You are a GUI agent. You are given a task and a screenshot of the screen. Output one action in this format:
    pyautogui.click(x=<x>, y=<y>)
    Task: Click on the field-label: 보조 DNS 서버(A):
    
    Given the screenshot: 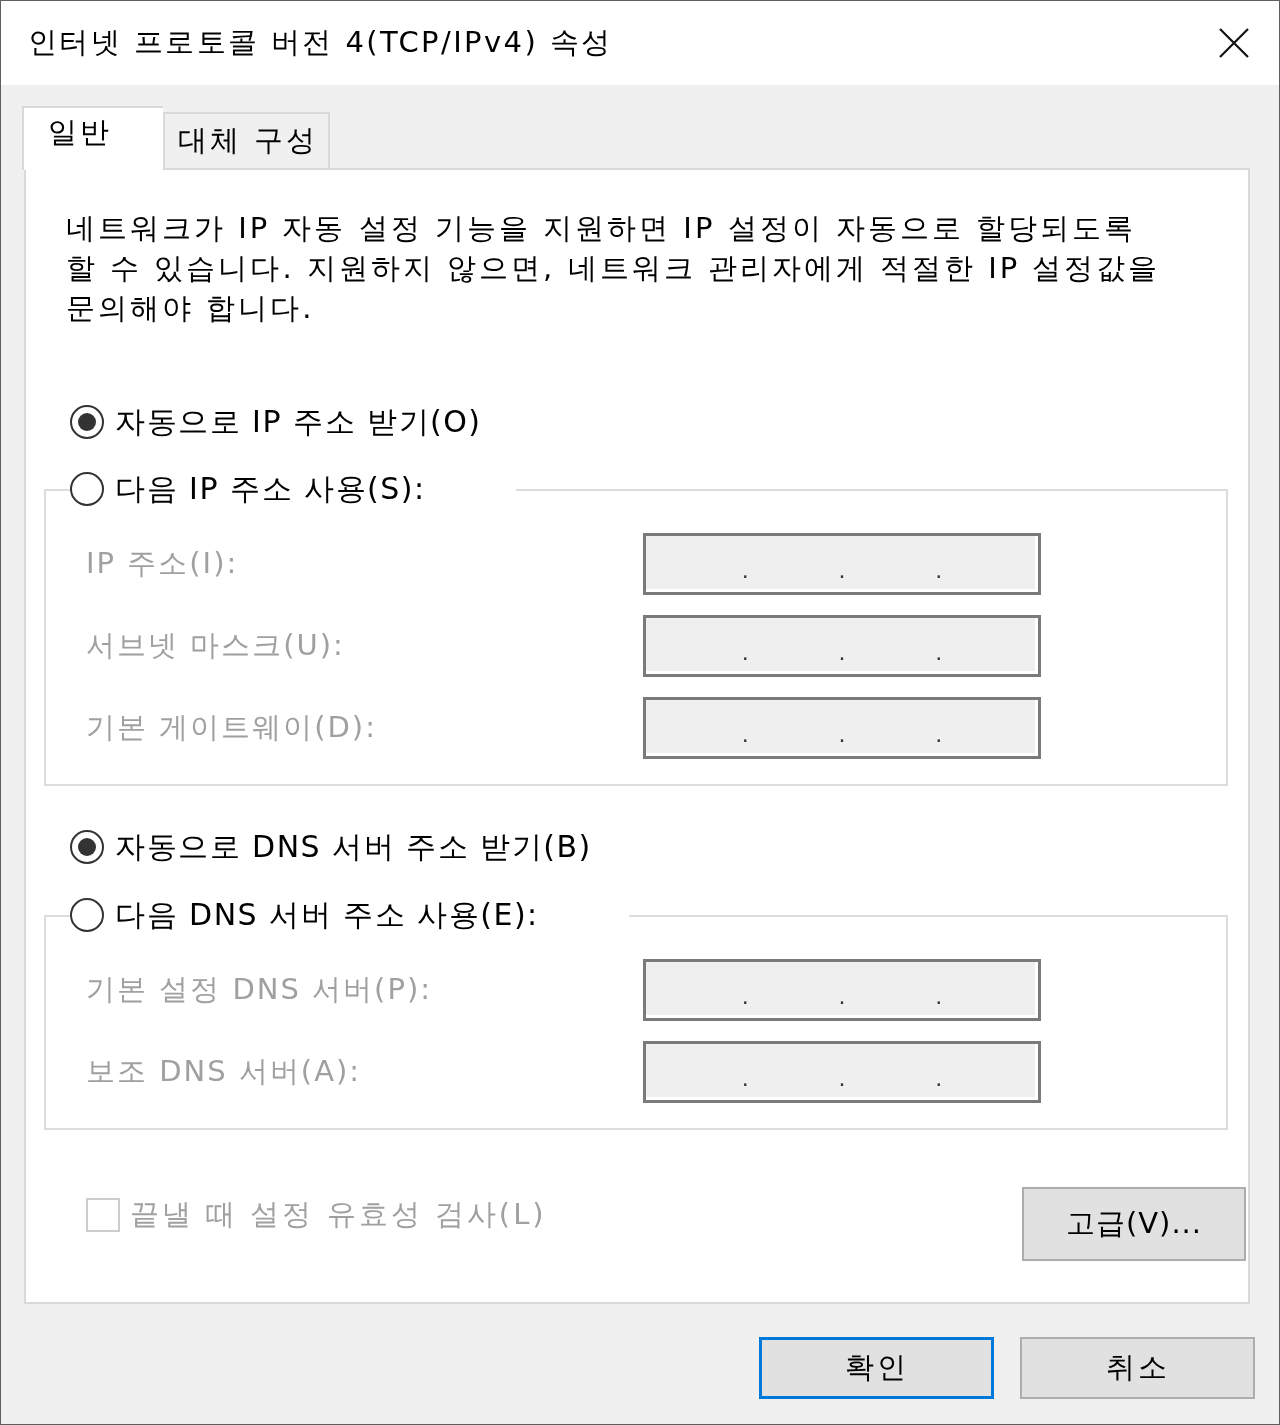 What is the action you would take?
    pyautogui.click(x=224, y=1071)
    